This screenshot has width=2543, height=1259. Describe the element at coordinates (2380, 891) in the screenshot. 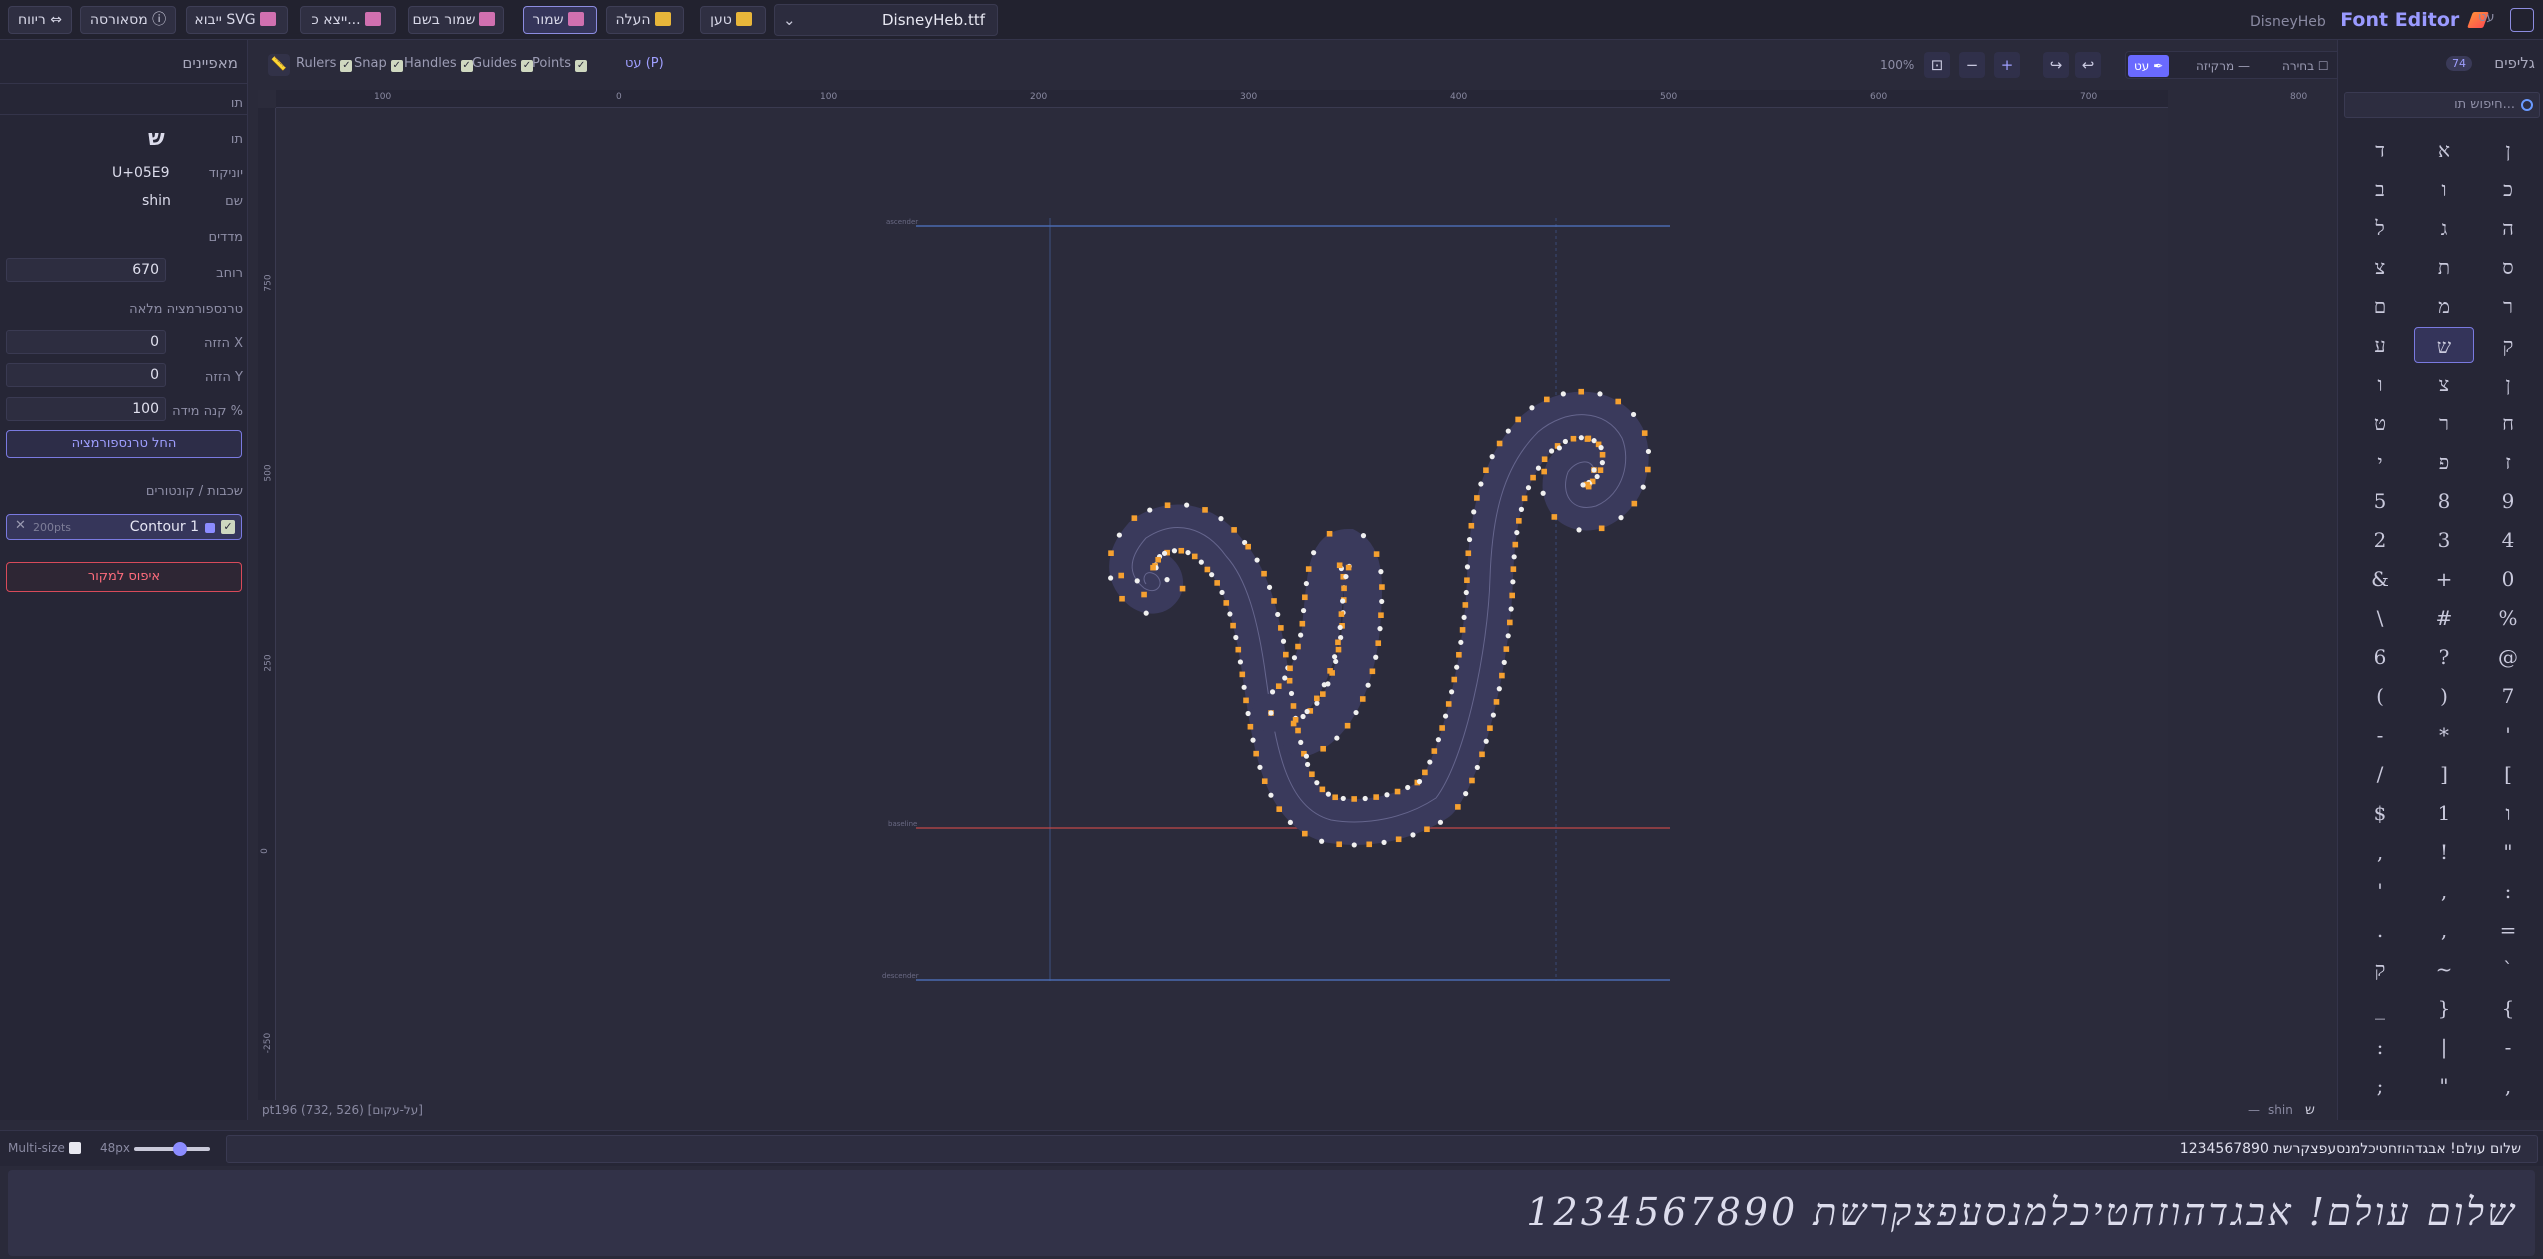

I see `glyph-cell: '` at that location.